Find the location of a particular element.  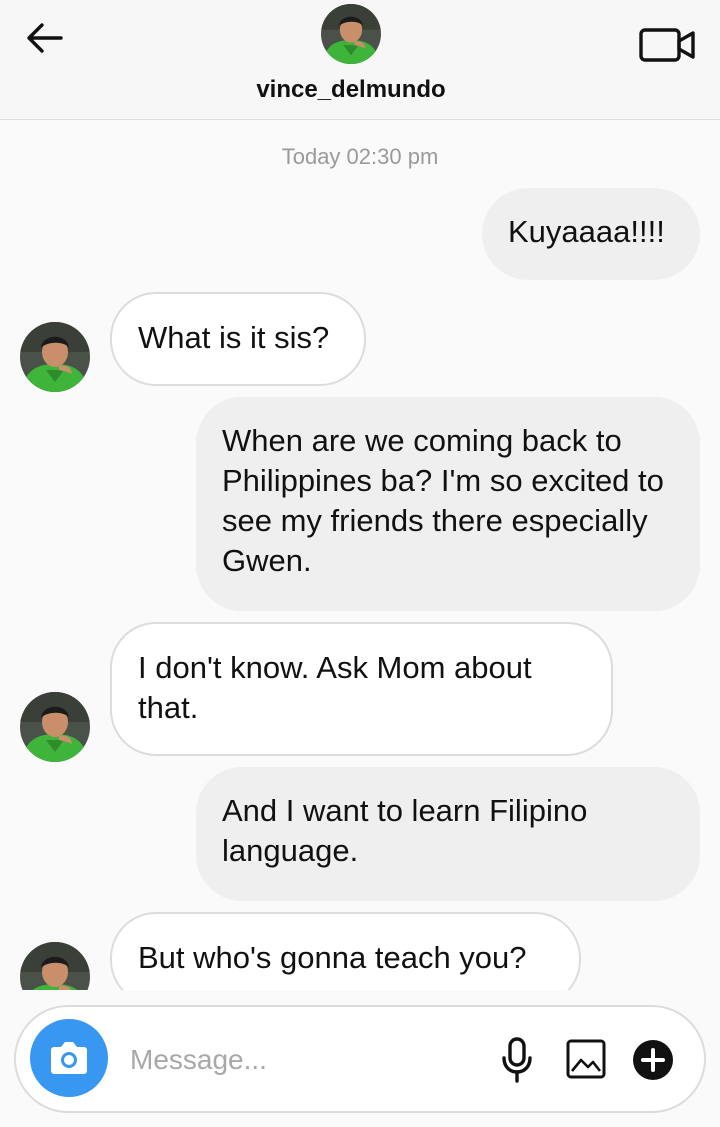

plus-icon is located at coordinates (653, 1060).